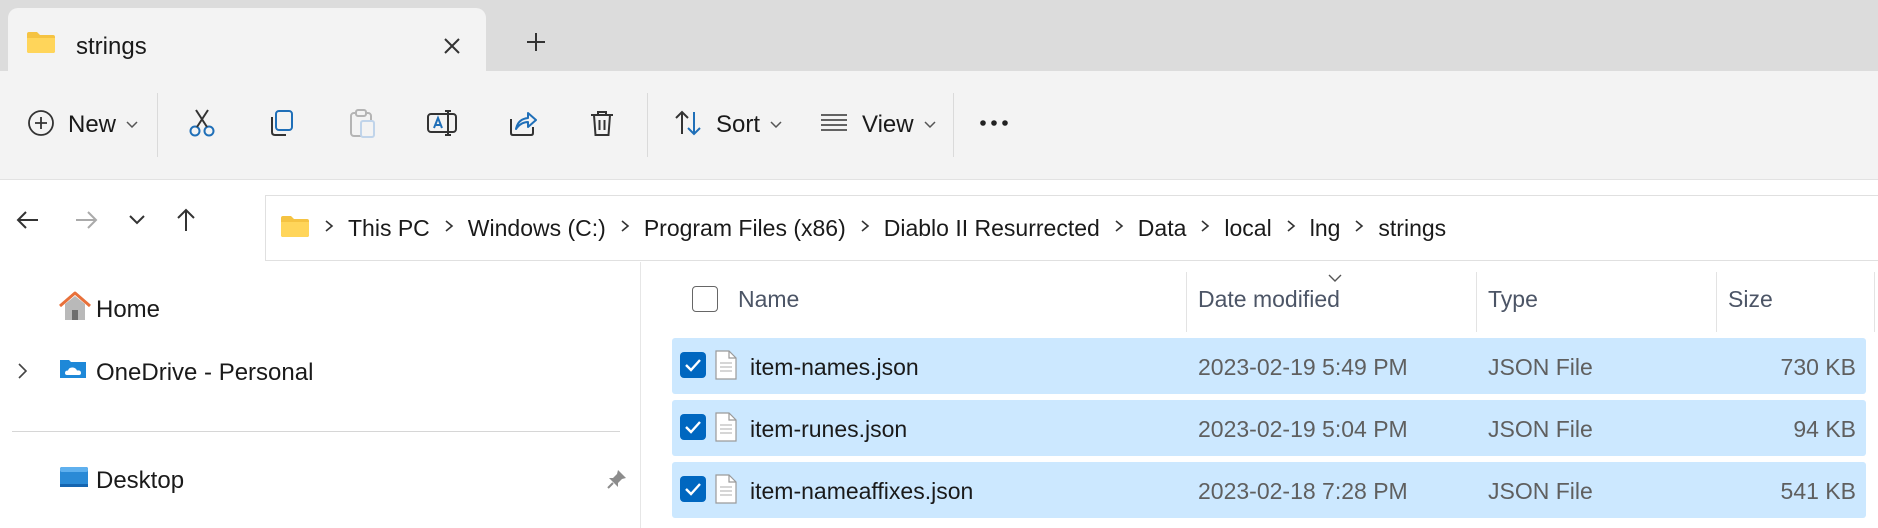 This screenshot has width=1878, height=528. Describe the element at coordinates (28, 222) in the screenshot. I see `back-button` at that location.